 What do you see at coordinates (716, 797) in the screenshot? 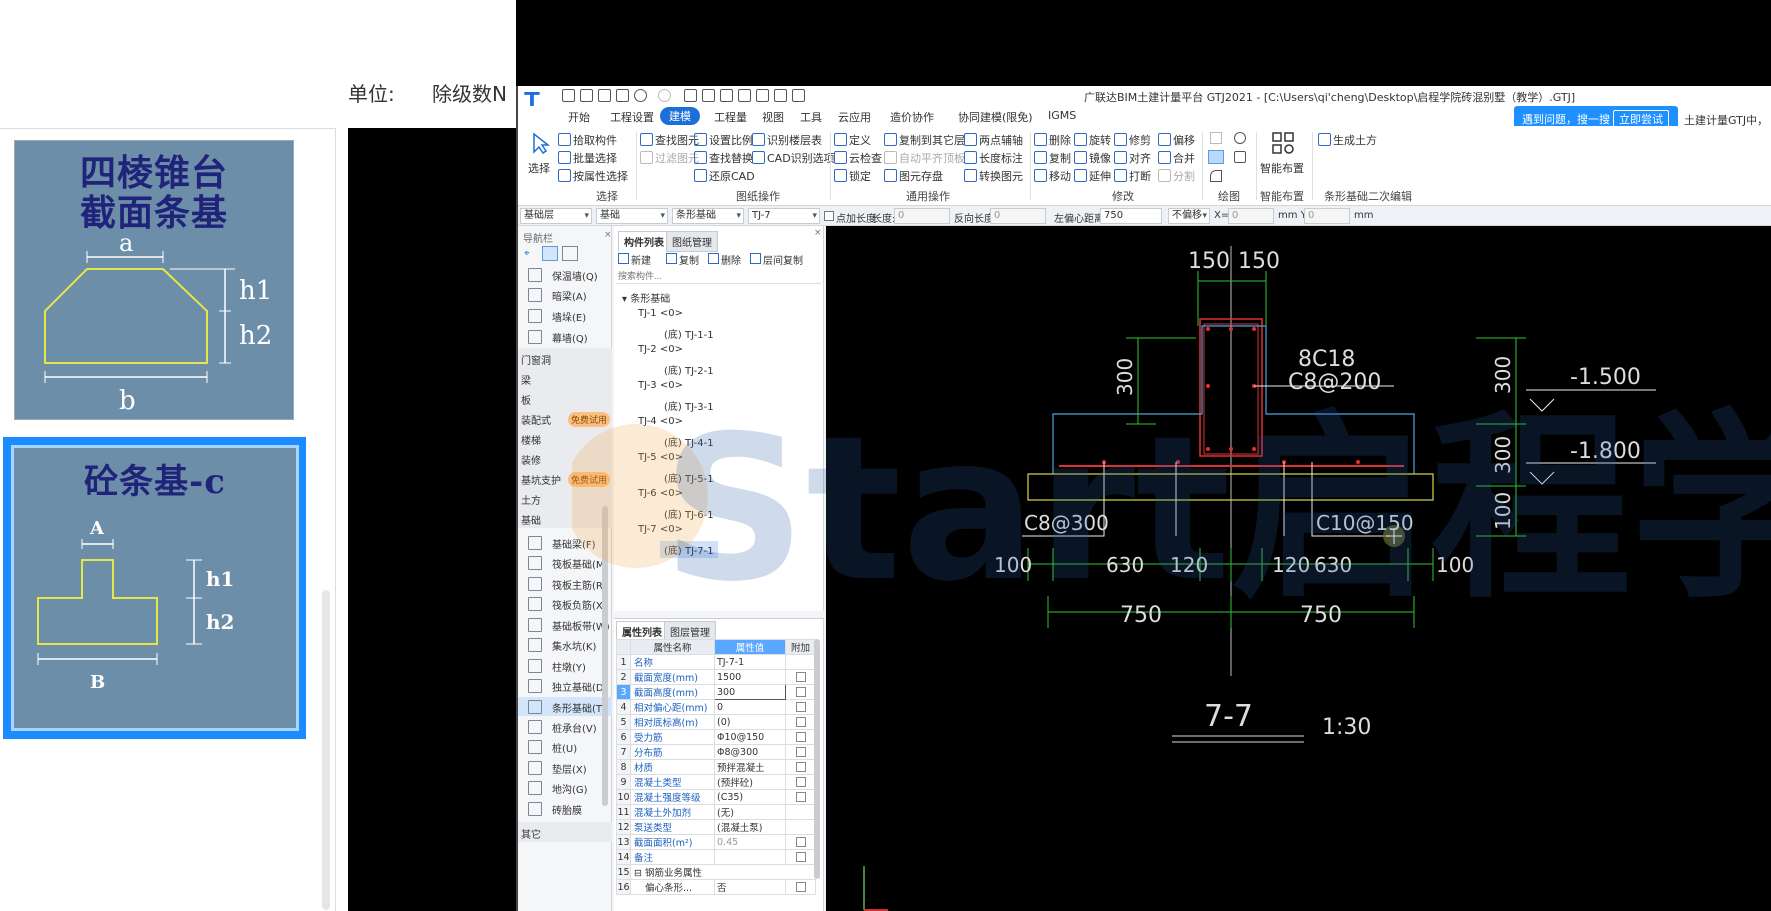
I see `property-row: 10 混凝土强度等级 (C35)` at bounding box center [716, 797].